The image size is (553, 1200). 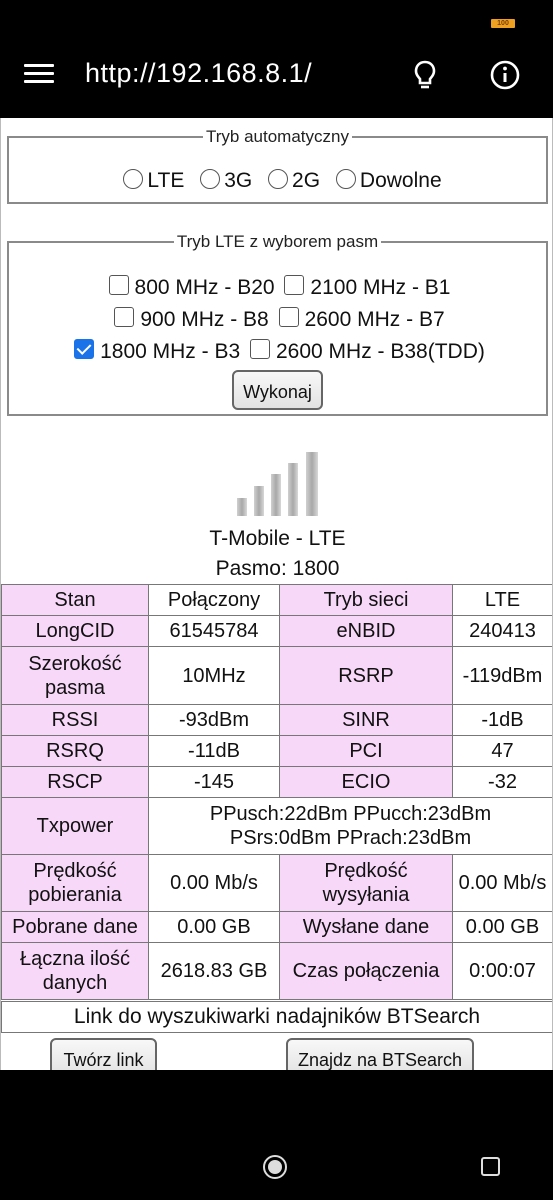 What do you see at coordinates (366, 675) in the screenshot?
I see `rsrp-label: RSRP` at bounding box center [366, 675].